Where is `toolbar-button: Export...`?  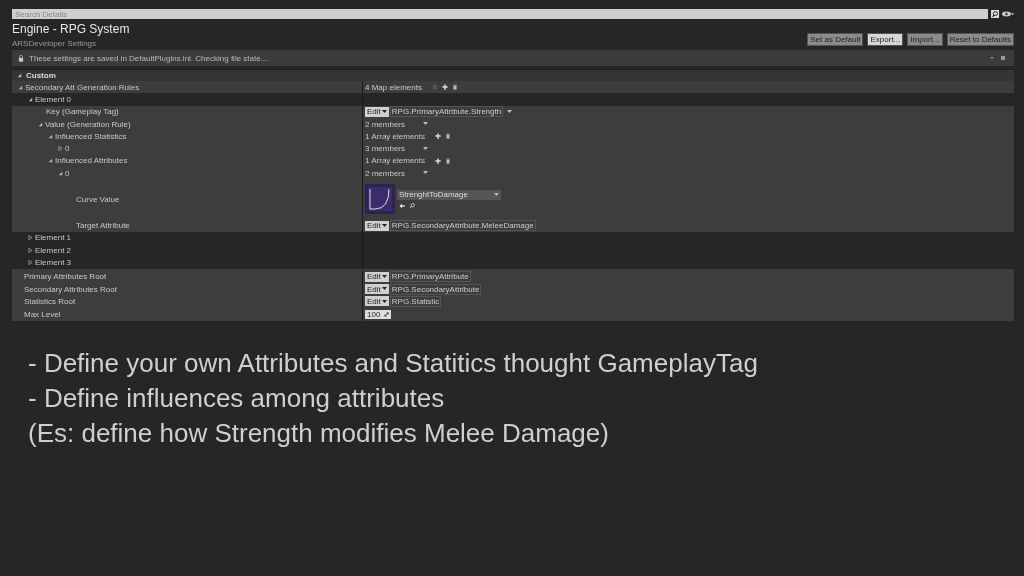 toolbar-button: Export... is located at coordinates (885, 39).